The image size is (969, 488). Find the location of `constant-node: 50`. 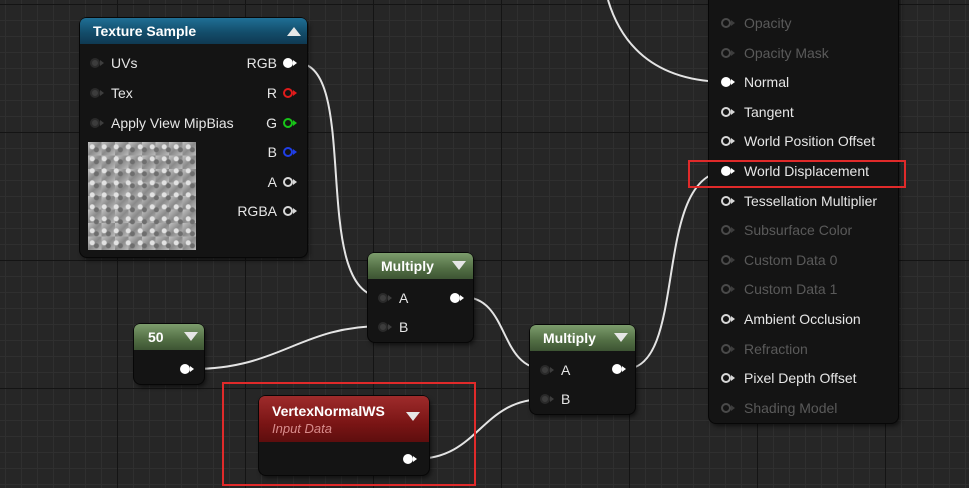

constant-node: 50 is located at coordinates (169, 354).